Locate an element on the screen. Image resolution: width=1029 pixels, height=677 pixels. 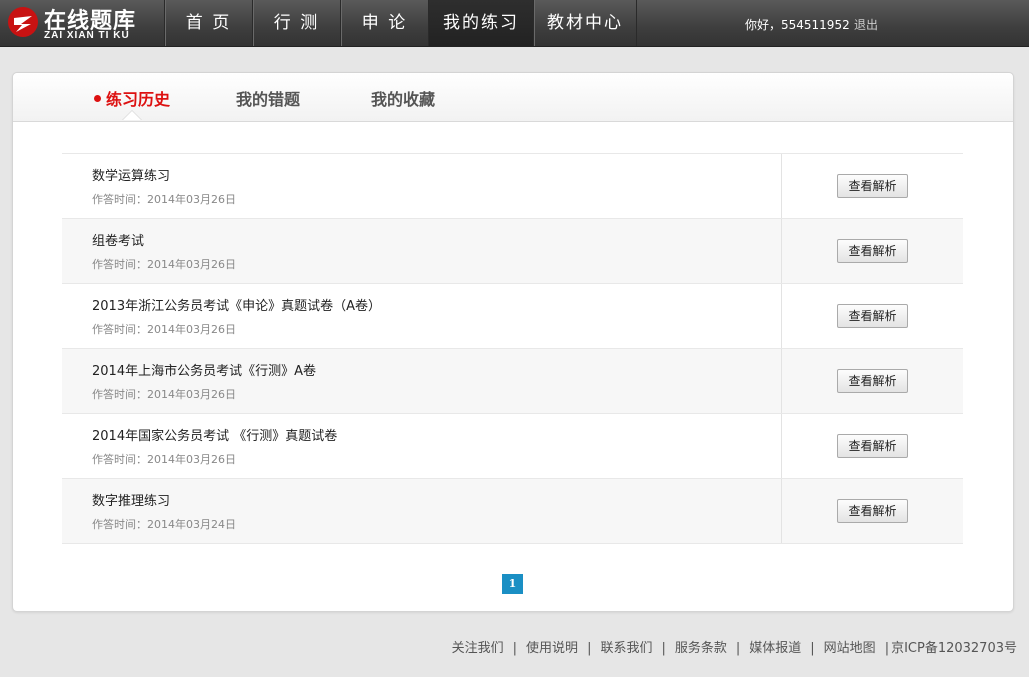
record-time: 作答时间：2014年03月24日 is located at coordinates (164, 524).